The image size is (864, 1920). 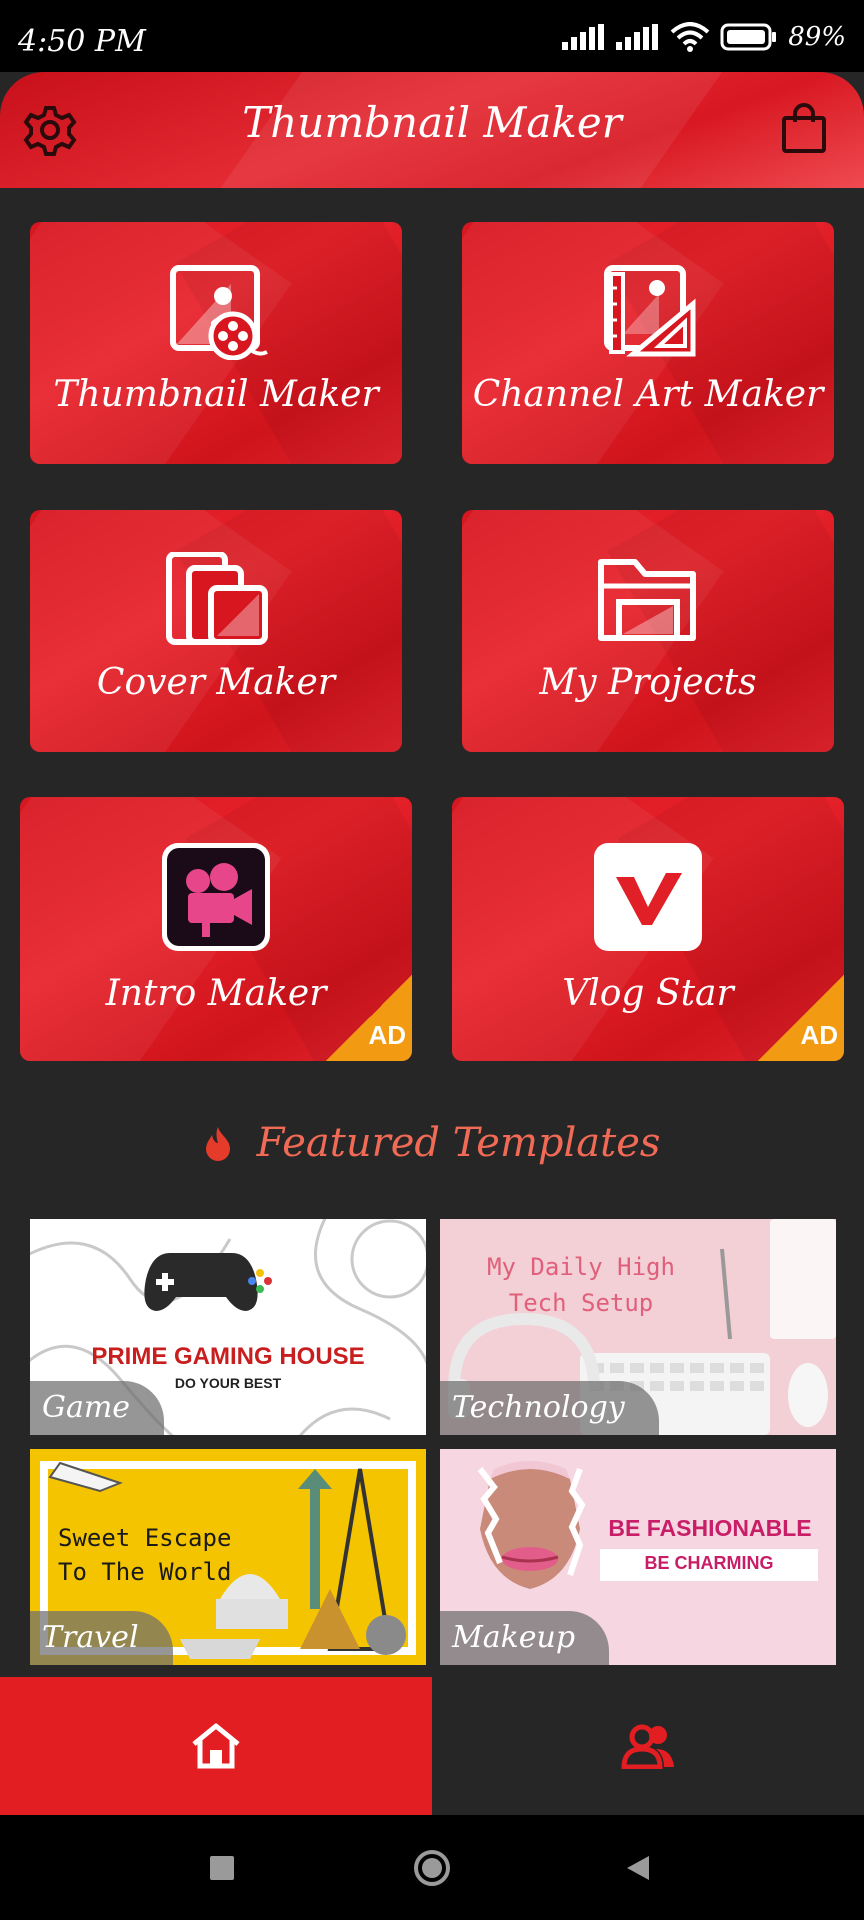 What do you see at coordinates (648, 682) in the screenshot?
I see `card-label: My Projects` at bounding box center [648, 682].